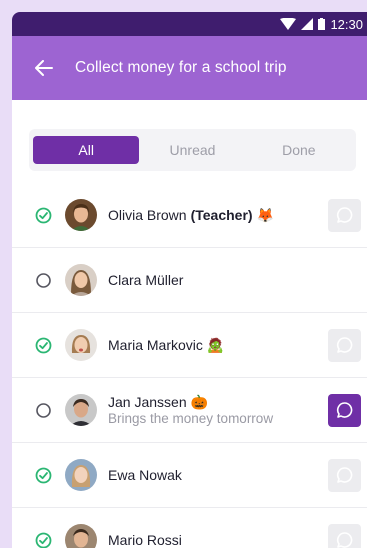 The image size is (367, 548). Describe the element at coordinates (145, 475) in the screenshot. I see `person-name: Ewa Nowak` at that location.